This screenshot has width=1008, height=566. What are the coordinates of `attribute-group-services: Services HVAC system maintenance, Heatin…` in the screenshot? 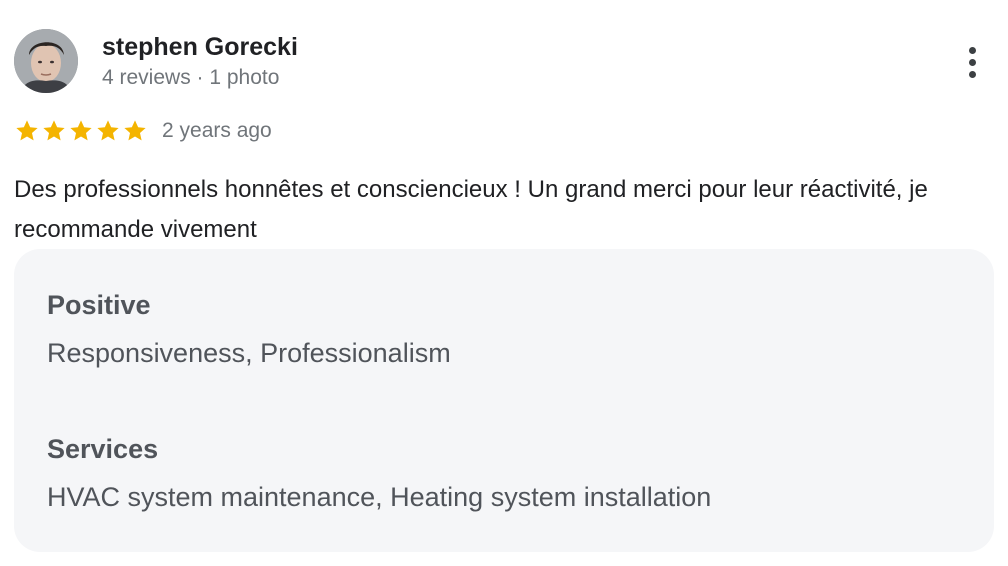 It's located at (379, 473).